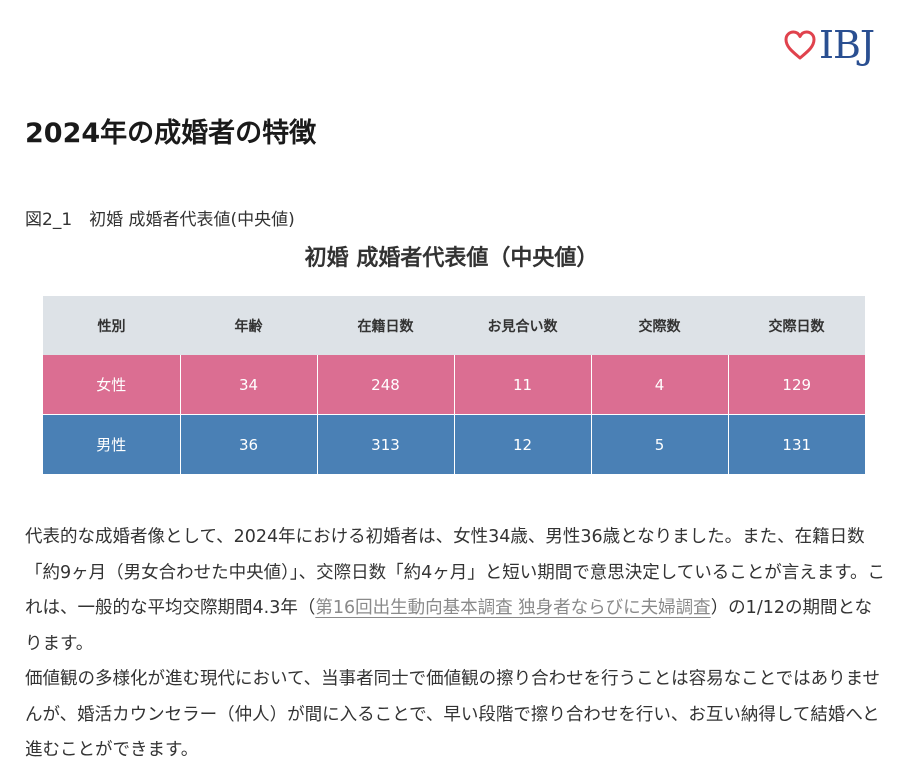 The height and width of the screenshot is (769, 903). Describe the element at coordinates (659, 325) in the screenshot. I see `header-relationships: 交際数` at that location.